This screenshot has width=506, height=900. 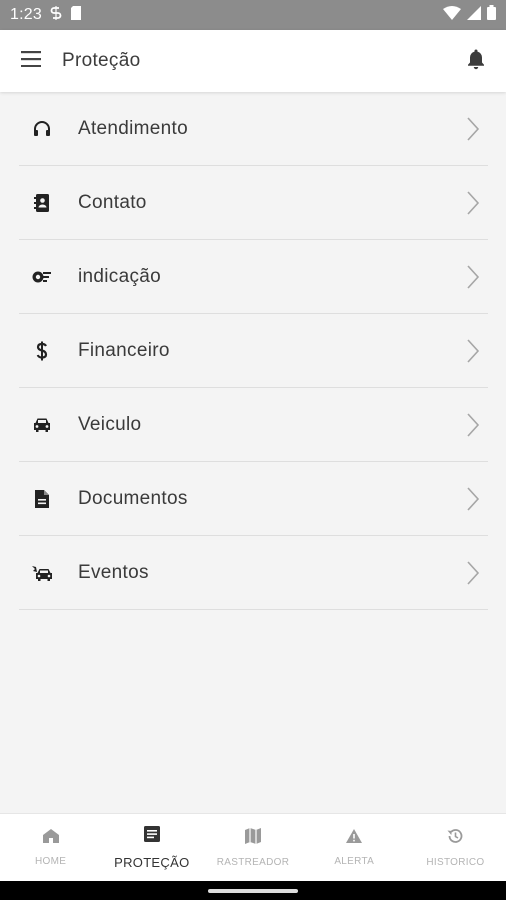 What do you see at coordinates (455, 838) in the screenshot?
I see `history-icon` at bounding box center [455, 838].